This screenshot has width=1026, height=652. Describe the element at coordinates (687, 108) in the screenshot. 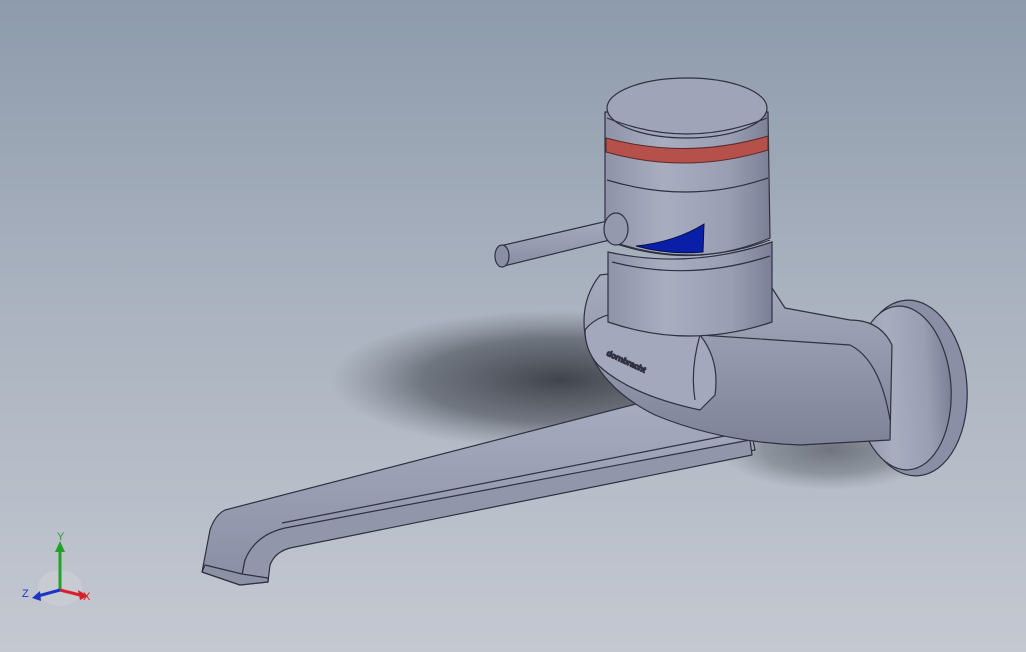

I see `handle-top-cap` at that location.